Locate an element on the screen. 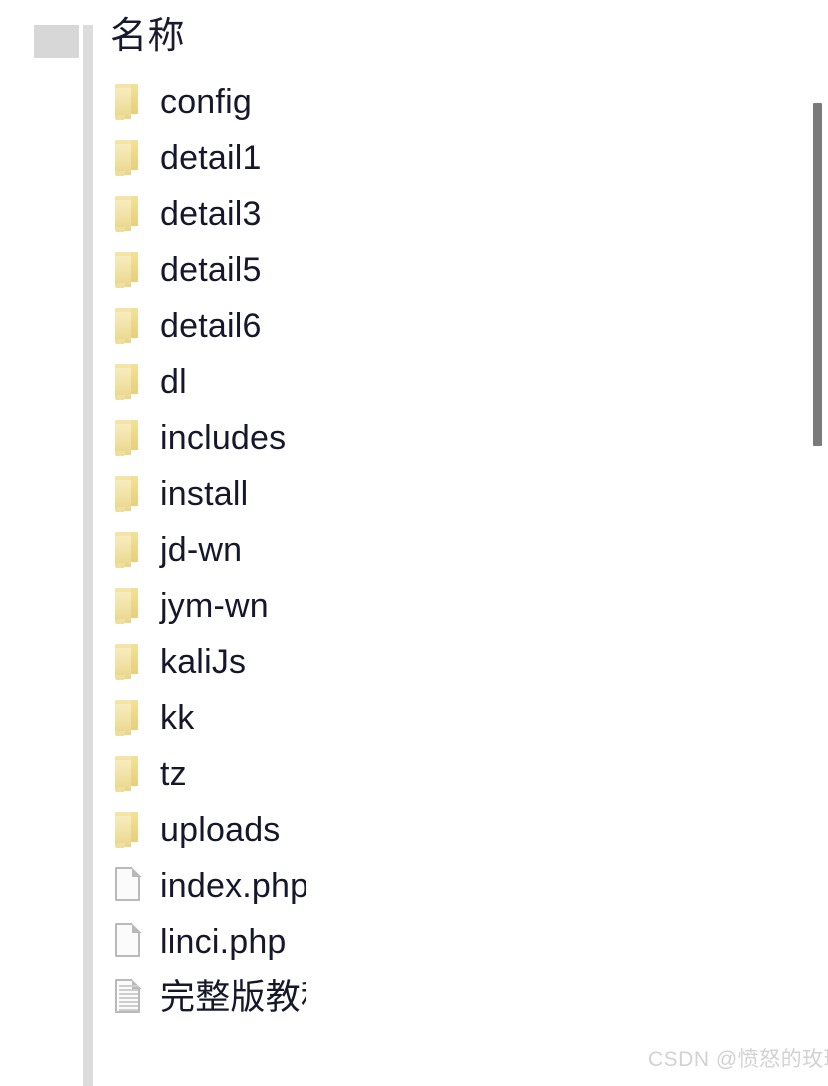  file-name-label: uploads is located at coordinates (220, 830).